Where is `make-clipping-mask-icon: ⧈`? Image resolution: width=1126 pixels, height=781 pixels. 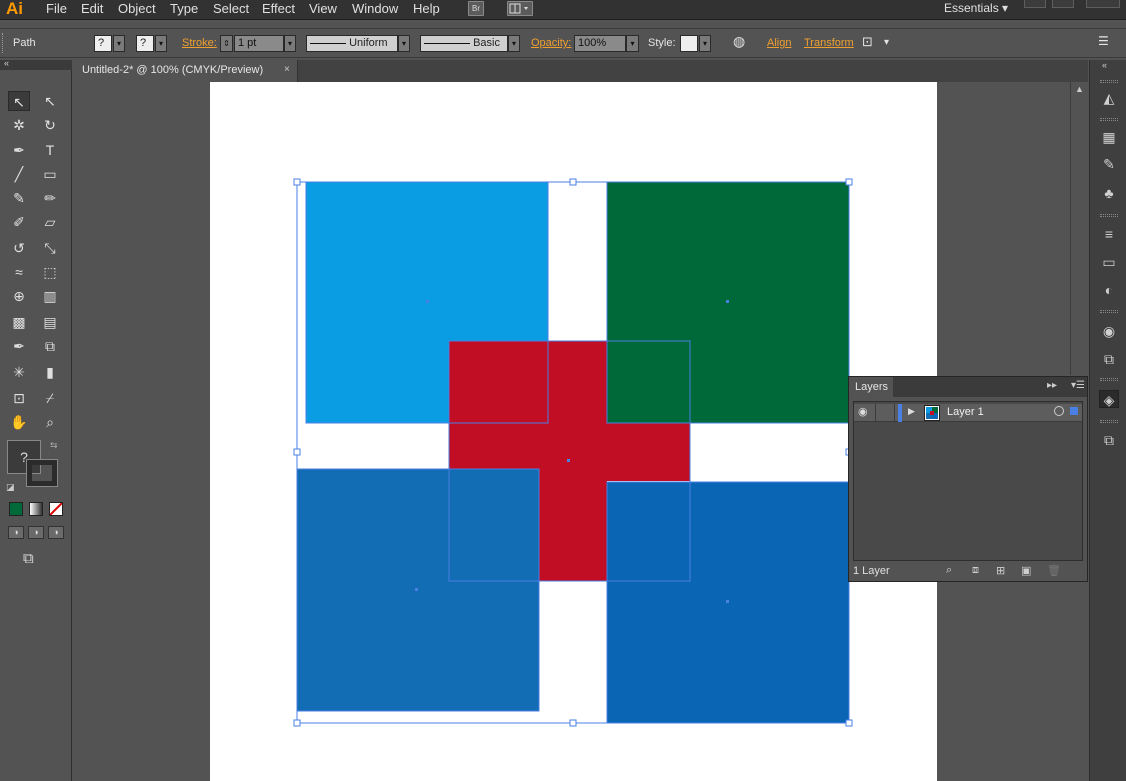 make-clipping-mask-icon: ⧈ is located at coordinates (975, 570).